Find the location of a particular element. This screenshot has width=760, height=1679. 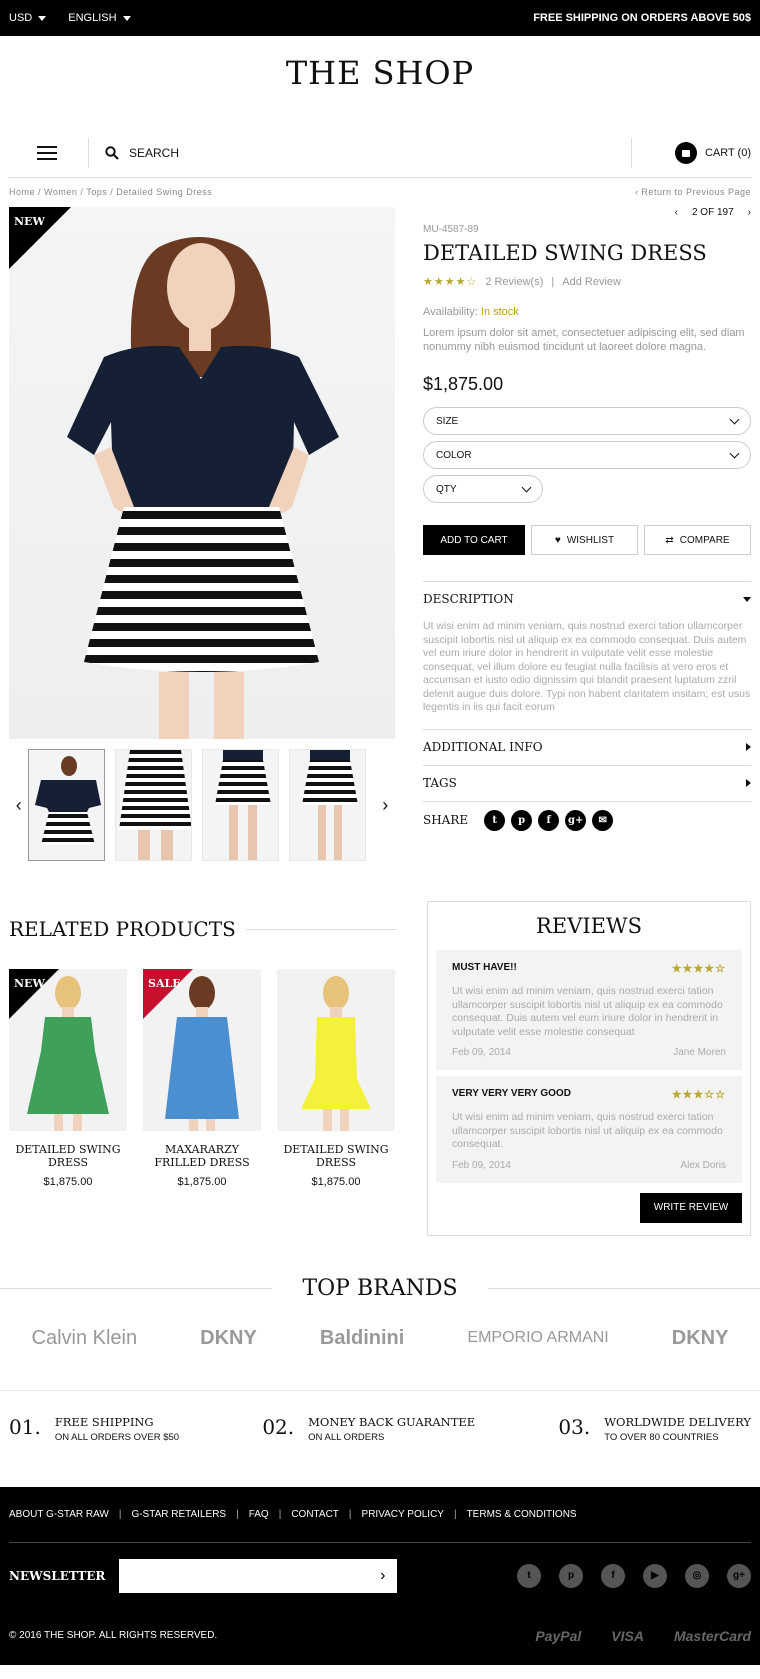

write-review-button: WRITE REVIEW is located at coordinates (691, 1207).